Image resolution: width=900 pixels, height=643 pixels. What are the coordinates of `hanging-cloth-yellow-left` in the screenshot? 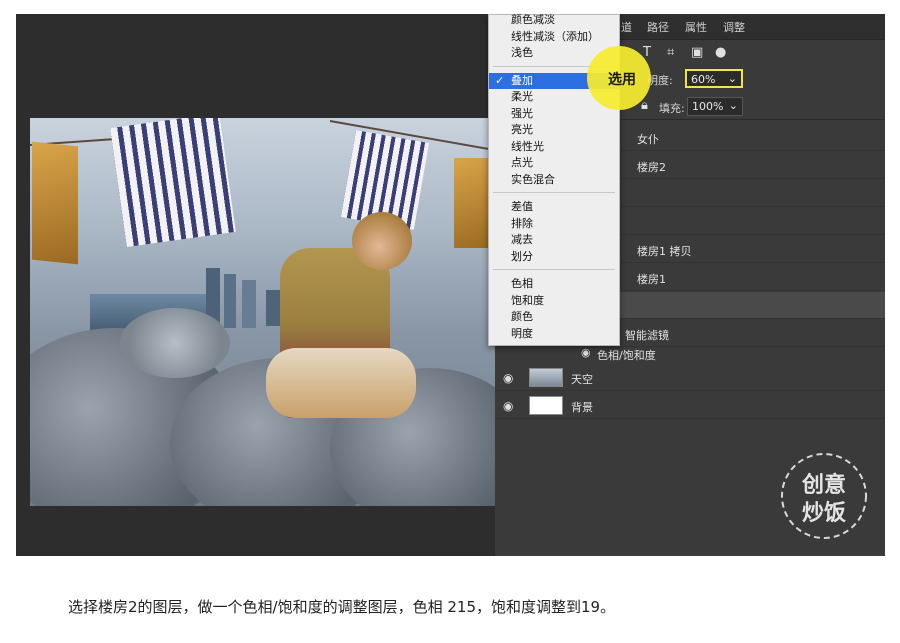 It's located at (55, 203).